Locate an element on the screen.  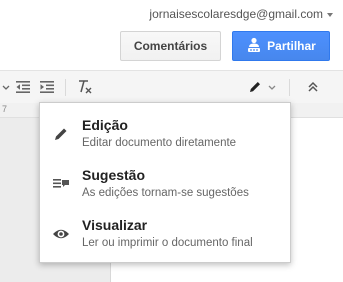
comments-button: Comentários is located at coordinates (170, 46).